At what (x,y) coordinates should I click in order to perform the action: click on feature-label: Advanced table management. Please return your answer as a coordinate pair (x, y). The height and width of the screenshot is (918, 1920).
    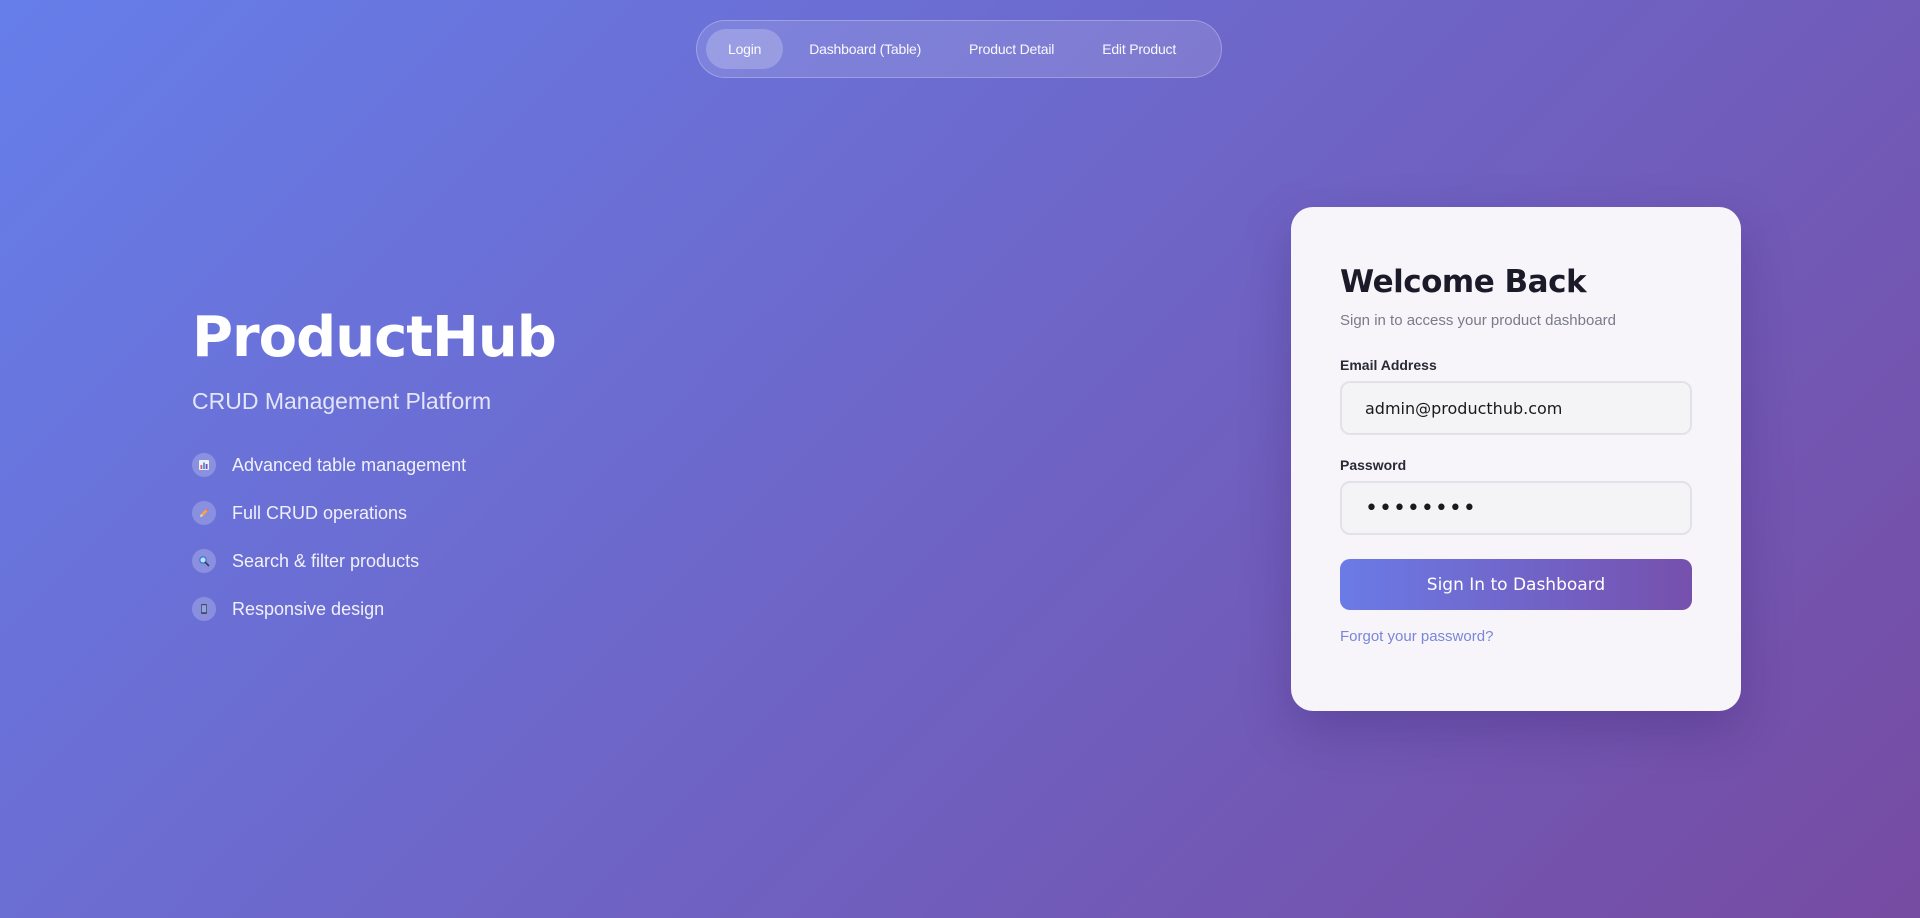
    Looking at the image, I should click on (349, 464).